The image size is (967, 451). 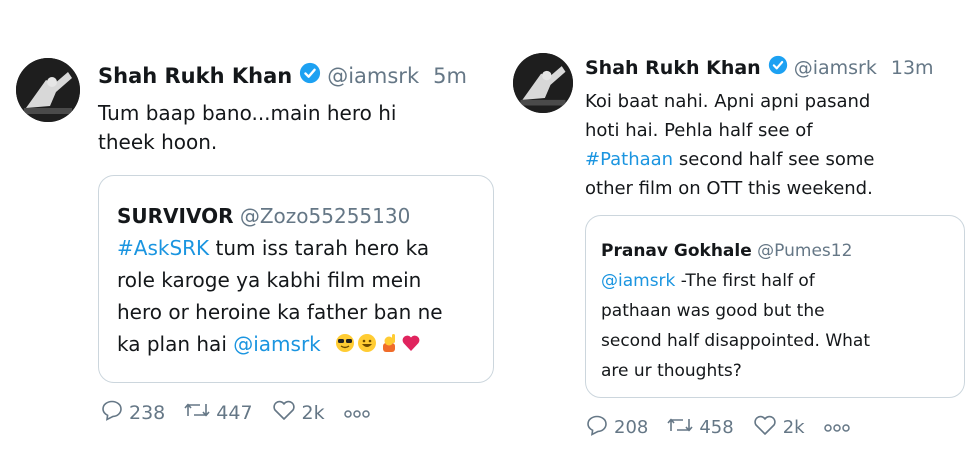 I want to click on sunglasses-emoji-icon, so click(x=345, y=346).